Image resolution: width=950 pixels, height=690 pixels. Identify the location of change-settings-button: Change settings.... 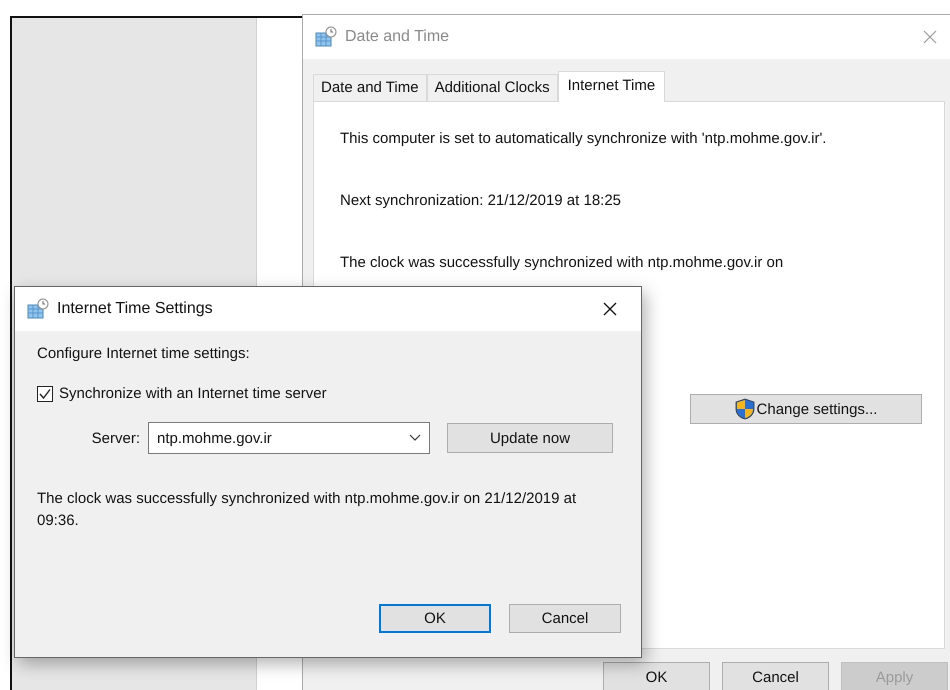
(806, 409).